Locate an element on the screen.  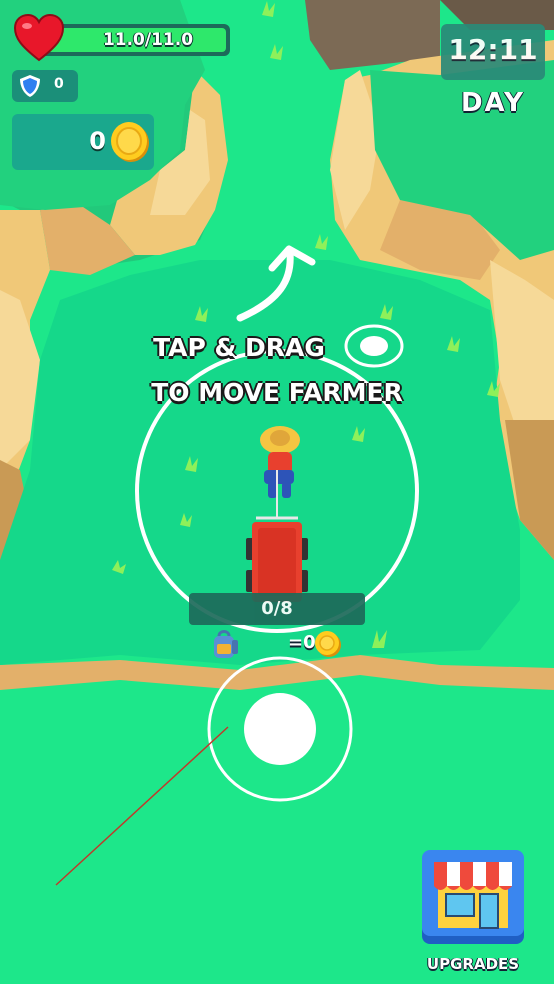
cart-icon is located at coordinates (277, 559).